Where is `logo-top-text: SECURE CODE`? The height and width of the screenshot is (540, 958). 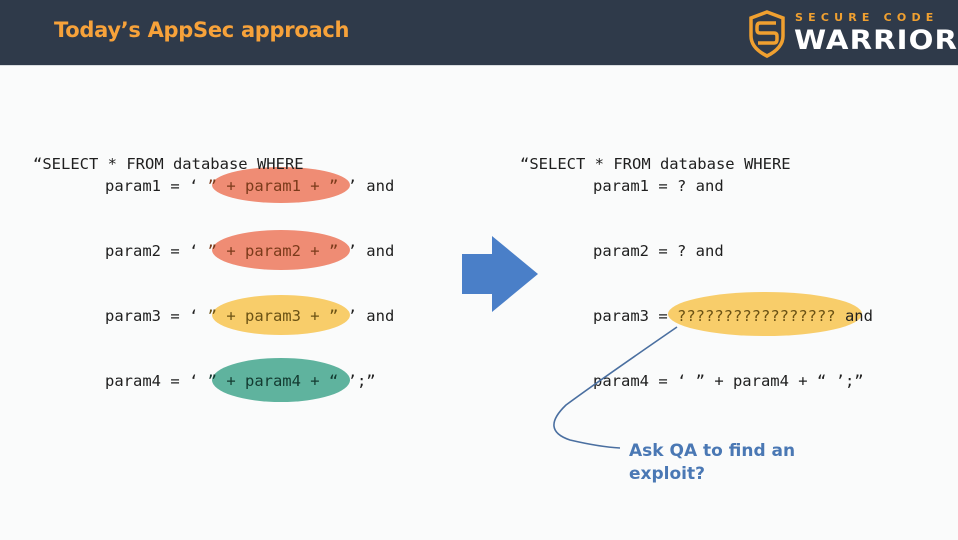
logo-top-text: SECURE CODE is located at coordinates (867, 17).